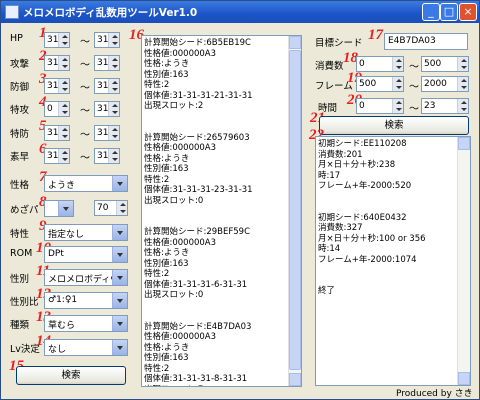 The width and height of the screenshot is (480, 400). What do you see at coordinates (380, 64) in the screenshot?
I see `consumption-min-spinner: 0` at bounding box center [380, 64].